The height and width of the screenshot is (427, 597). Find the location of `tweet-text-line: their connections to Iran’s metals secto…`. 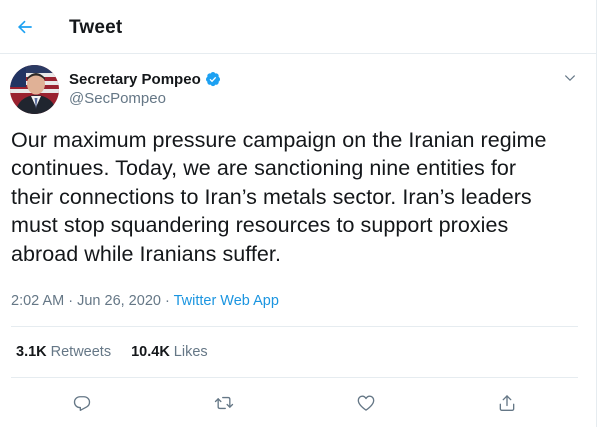

tweet-text-line: their connections to Iran’s metals secto… is located at coordinates (271, 196).